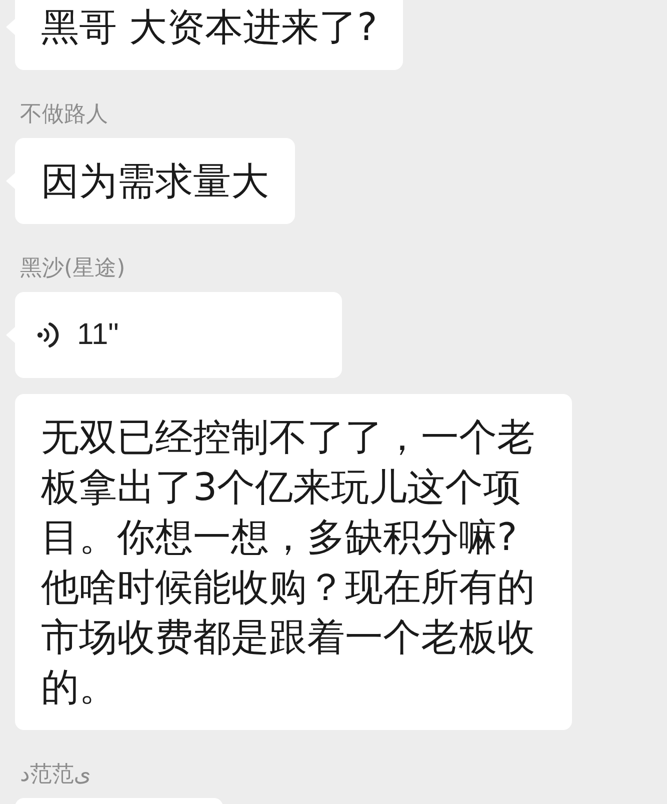 This screenshot has height=804, width=667. What do you see at coordinates (155, 181) in the screenshot?
I see `message-bubble: 因为需求量大` at bounding box center [155, 181].